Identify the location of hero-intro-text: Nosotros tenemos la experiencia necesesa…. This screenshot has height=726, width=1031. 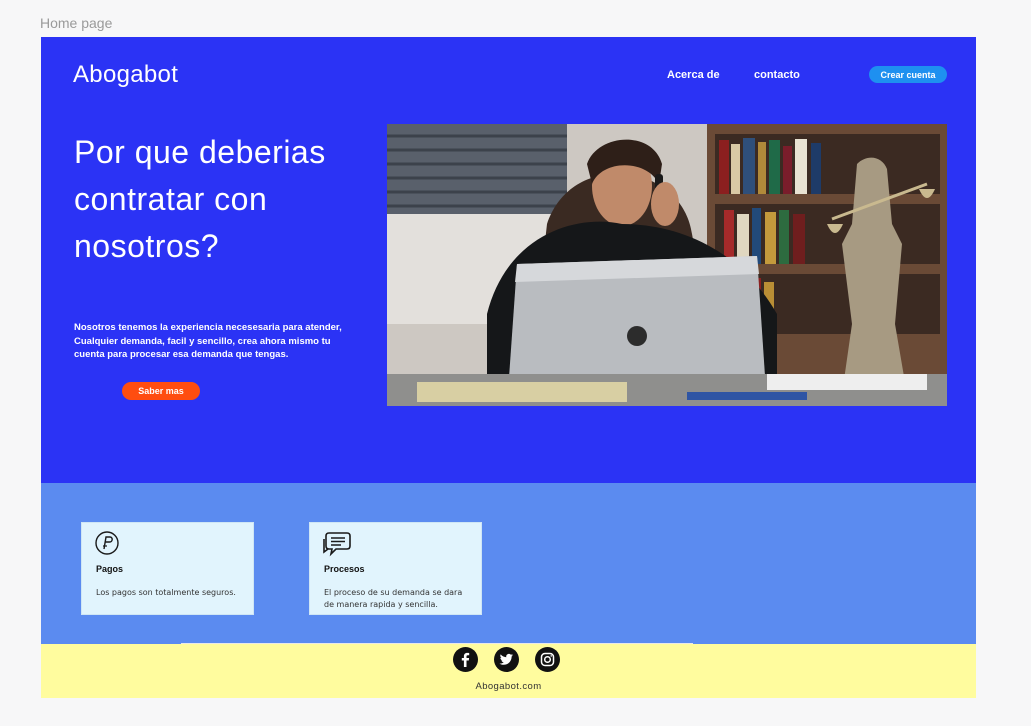
(208, 341).